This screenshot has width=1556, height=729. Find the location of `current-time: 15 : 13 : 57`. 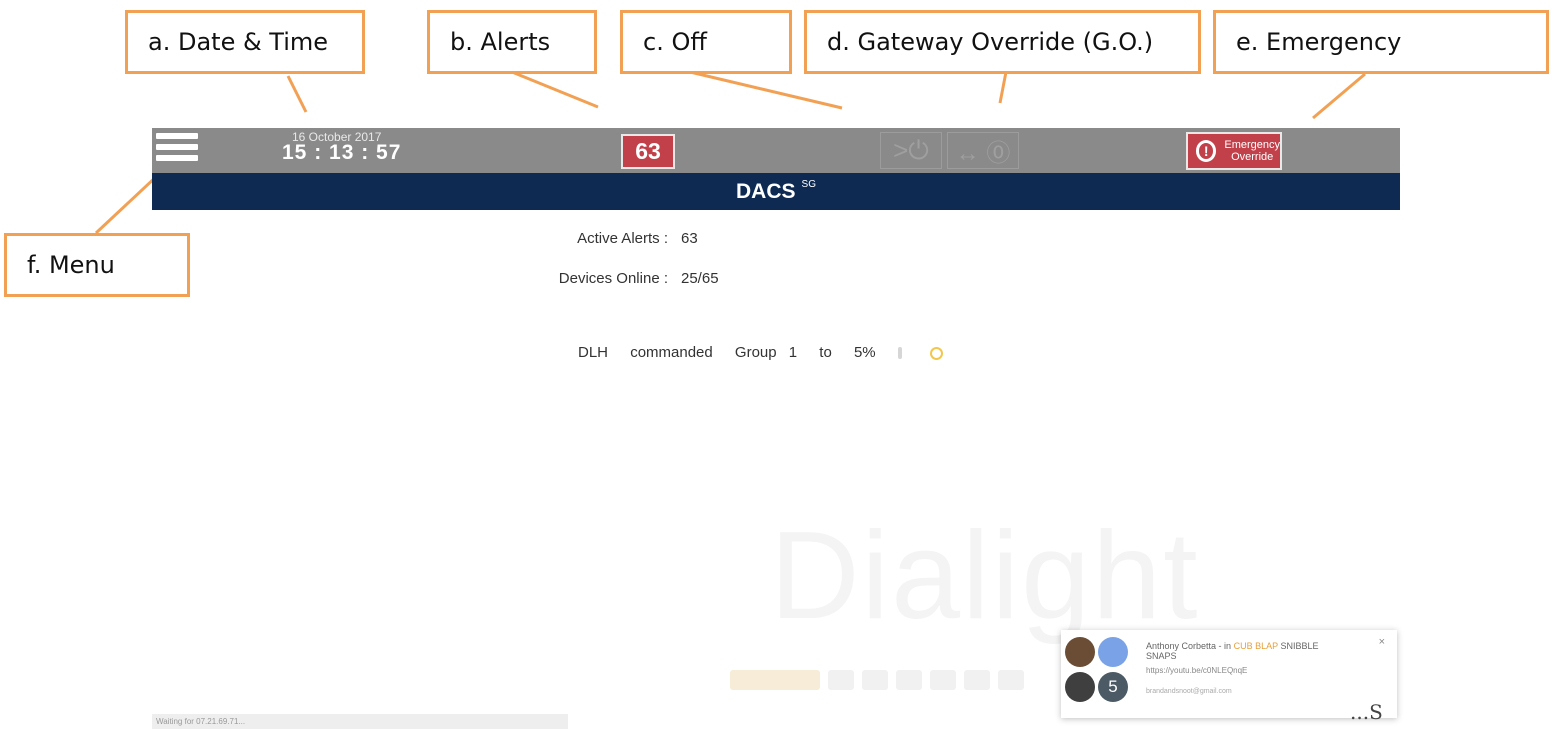

current-time: 15 : 13 : 57 is located at coordinates (342, 152).